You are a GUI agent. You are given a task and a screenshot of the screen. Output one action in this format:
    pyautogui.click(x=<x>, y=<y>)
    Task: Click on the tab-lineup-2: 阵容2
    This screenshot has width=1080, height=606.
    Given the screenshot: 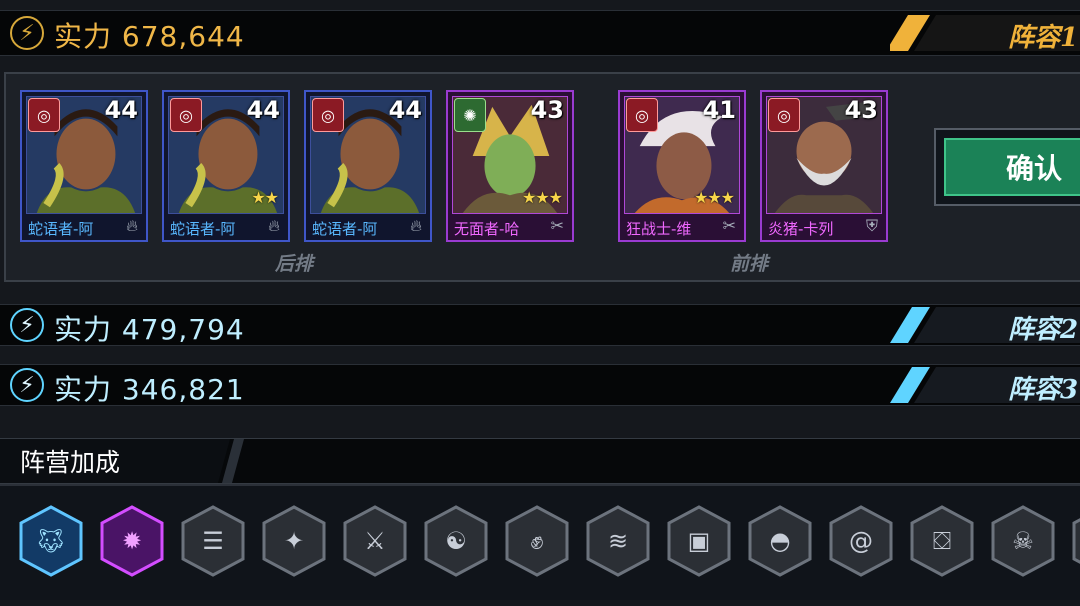 What is the action you would take?
    pyautogui.click(x=985, y=325)
    